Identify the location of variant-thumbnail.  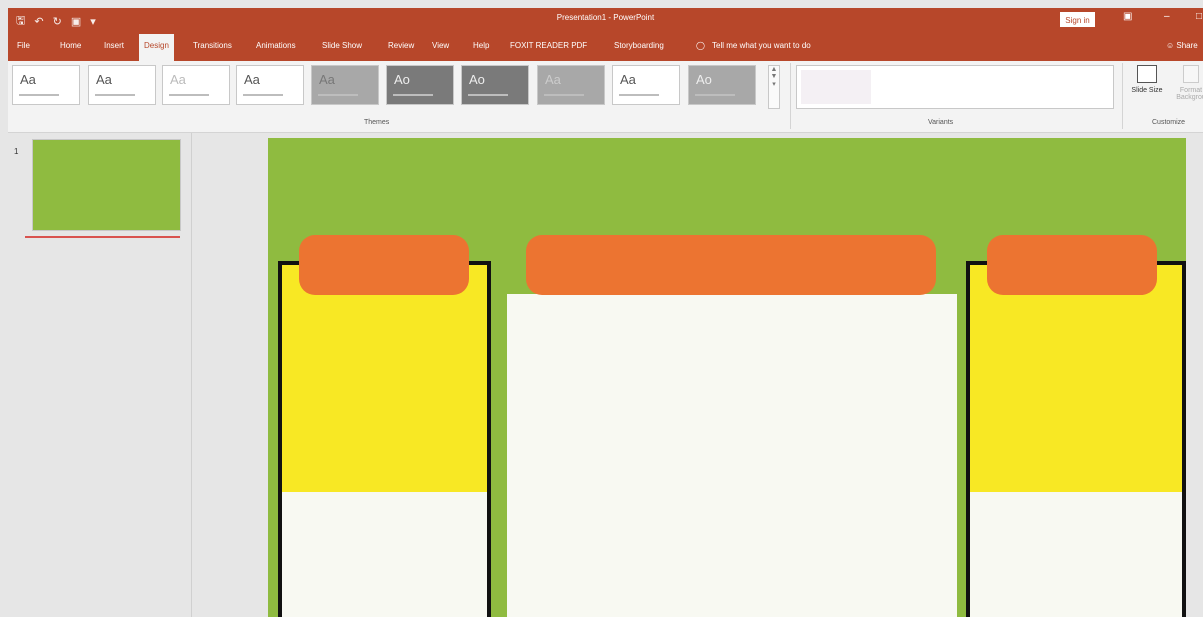
(836, 87).